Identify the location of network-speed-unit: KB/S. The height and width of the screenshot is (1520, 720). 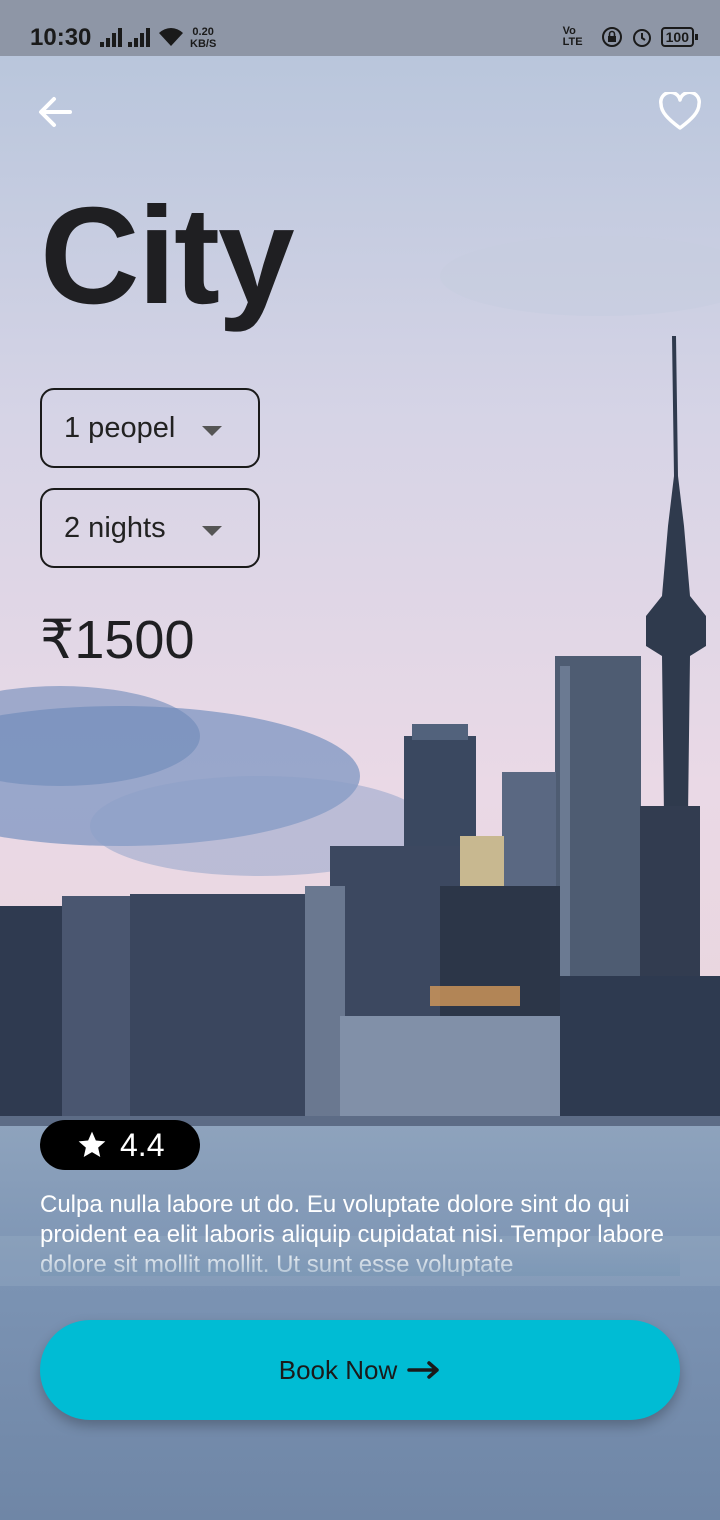
(203, 44).